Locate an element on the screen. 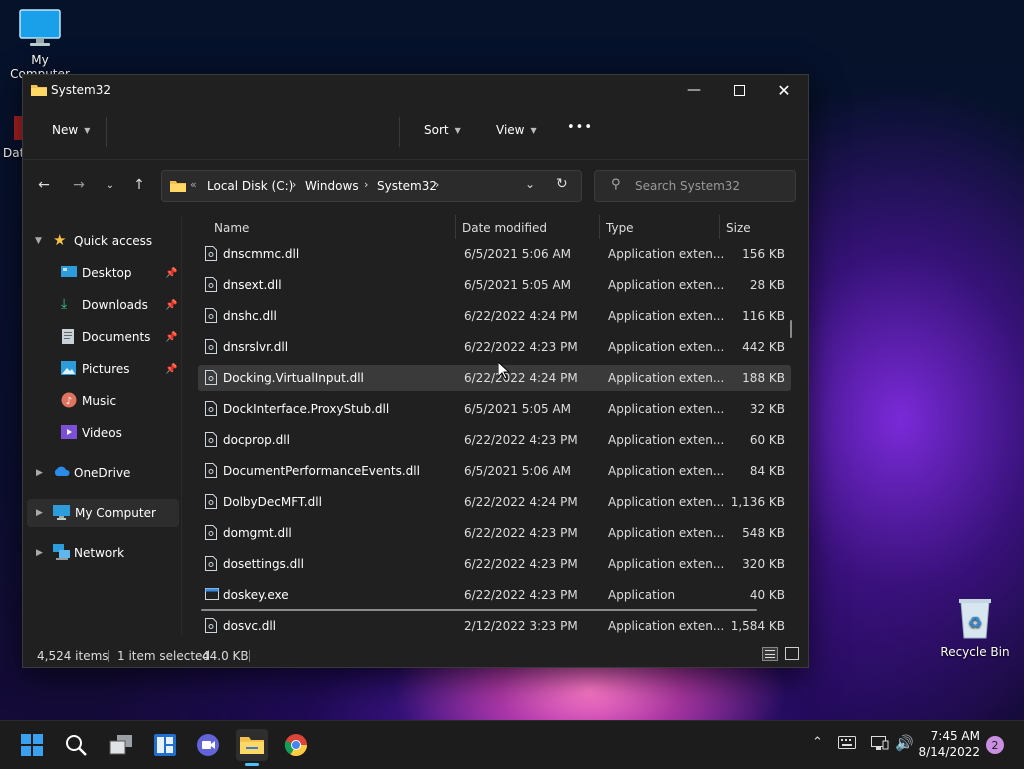  sidebar-item-label: Network is located at coordinates (99, 553).